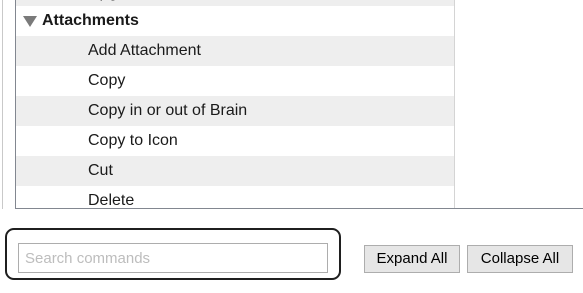 This screenshot has width=583, height=293. What do you see at coordinates (173, 258) in the screenshot?
I see `search-commands-input` at bounding box center [173, 258].